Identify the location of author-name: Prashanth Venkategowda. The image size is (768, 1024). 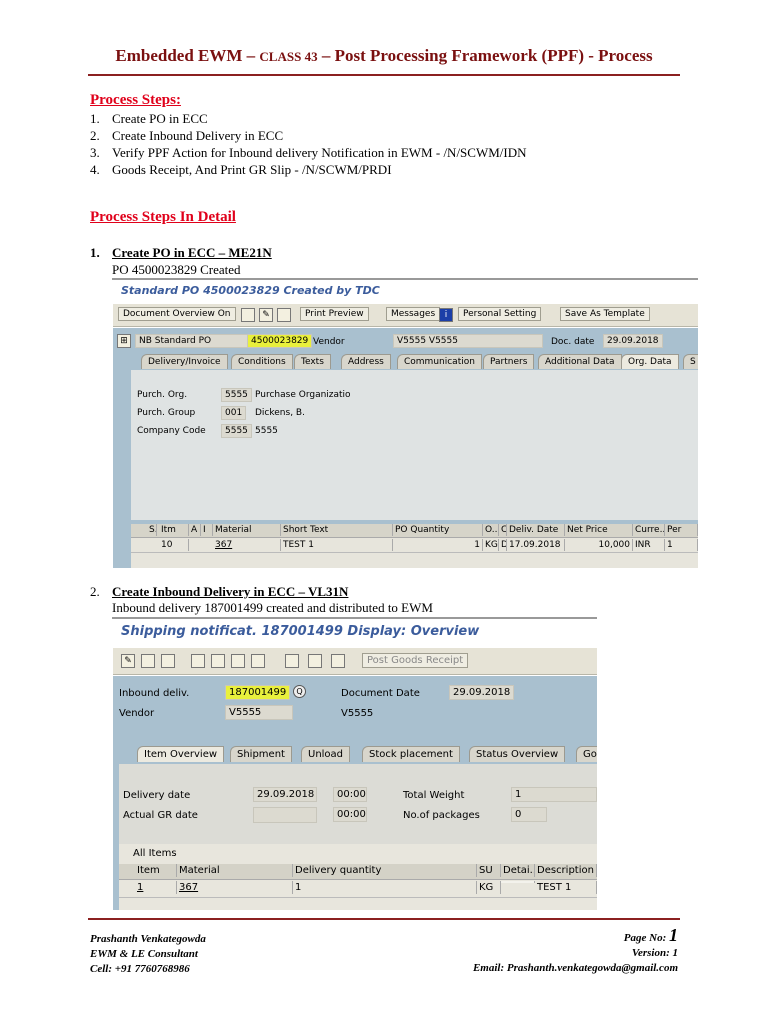
(148, 939).